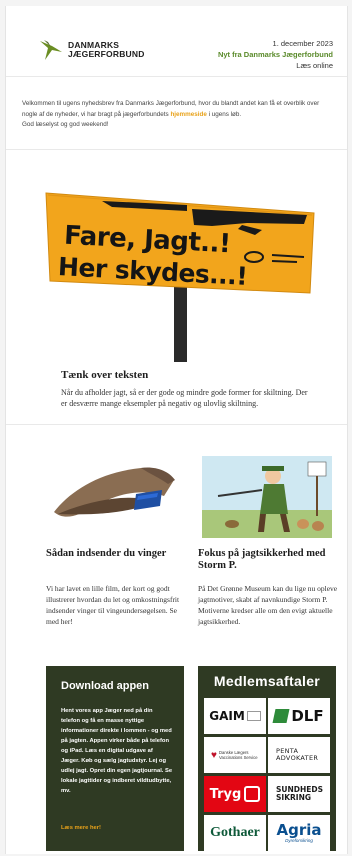 The image size is (352, 856). Describe the element at coordinates (267, 496) in the screenshot. I see `storm-p-image` at that location.